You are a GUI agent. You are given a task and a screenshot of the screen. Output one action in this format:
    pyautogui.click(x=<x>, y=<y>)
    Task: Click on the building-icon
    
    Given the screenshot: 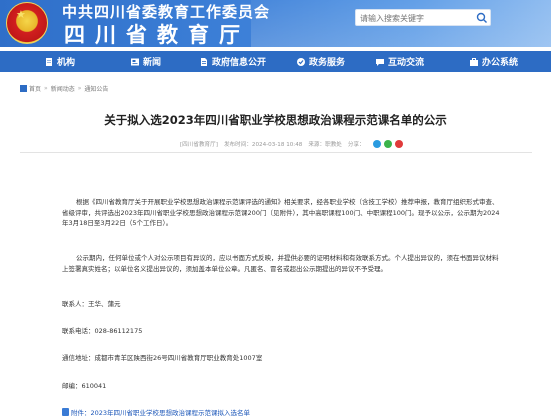 What is the action you would take?
    pyautogui.click(x=49, y=61)
    